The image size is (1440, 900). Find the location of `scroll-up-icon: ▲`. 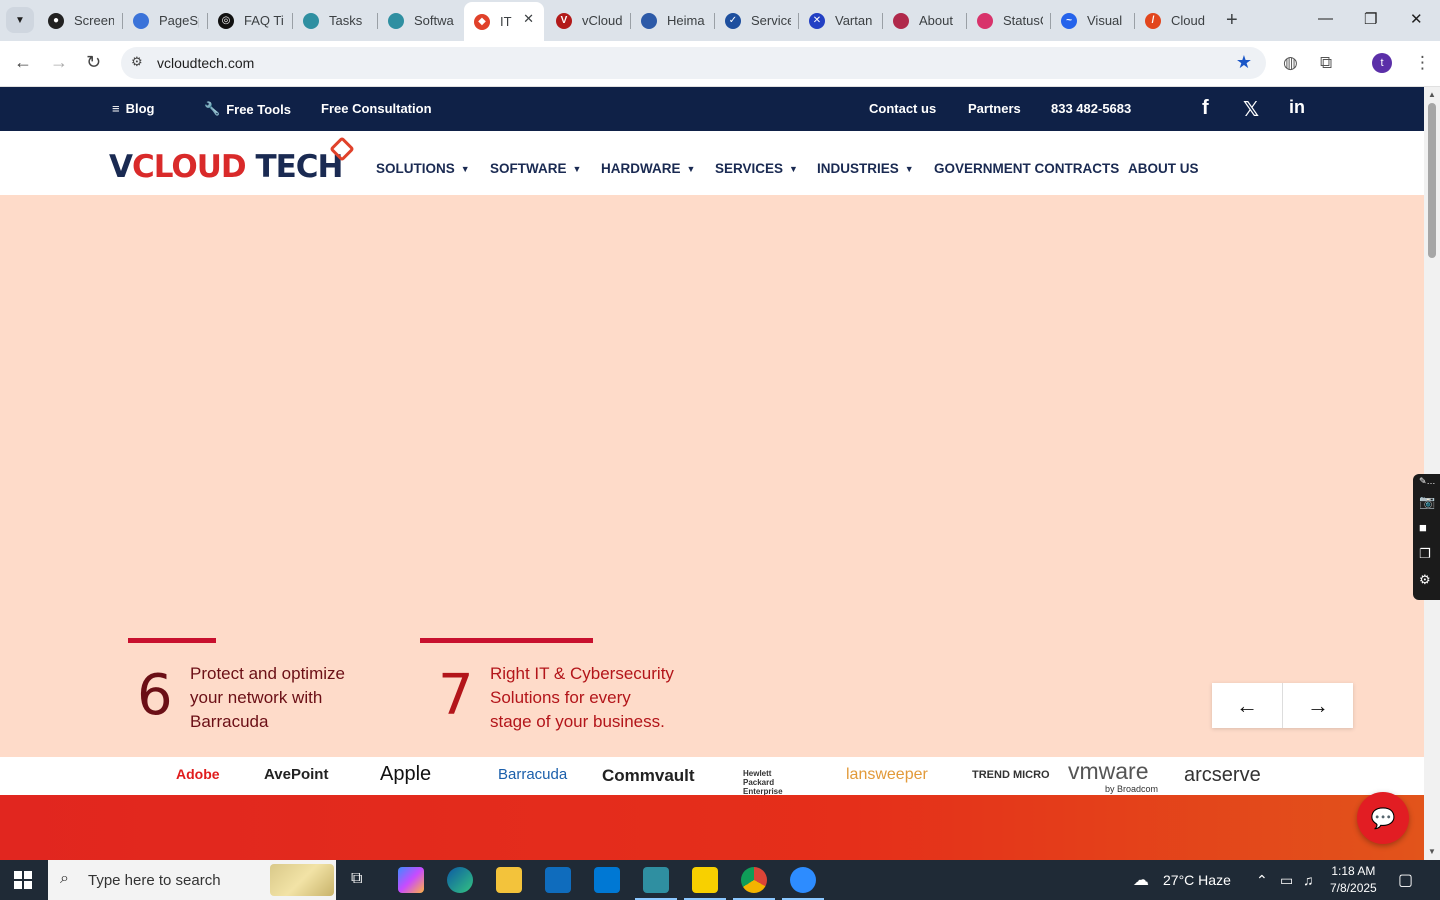

scroll-up-icon: ▲ is located at coordinates (1432, 94).